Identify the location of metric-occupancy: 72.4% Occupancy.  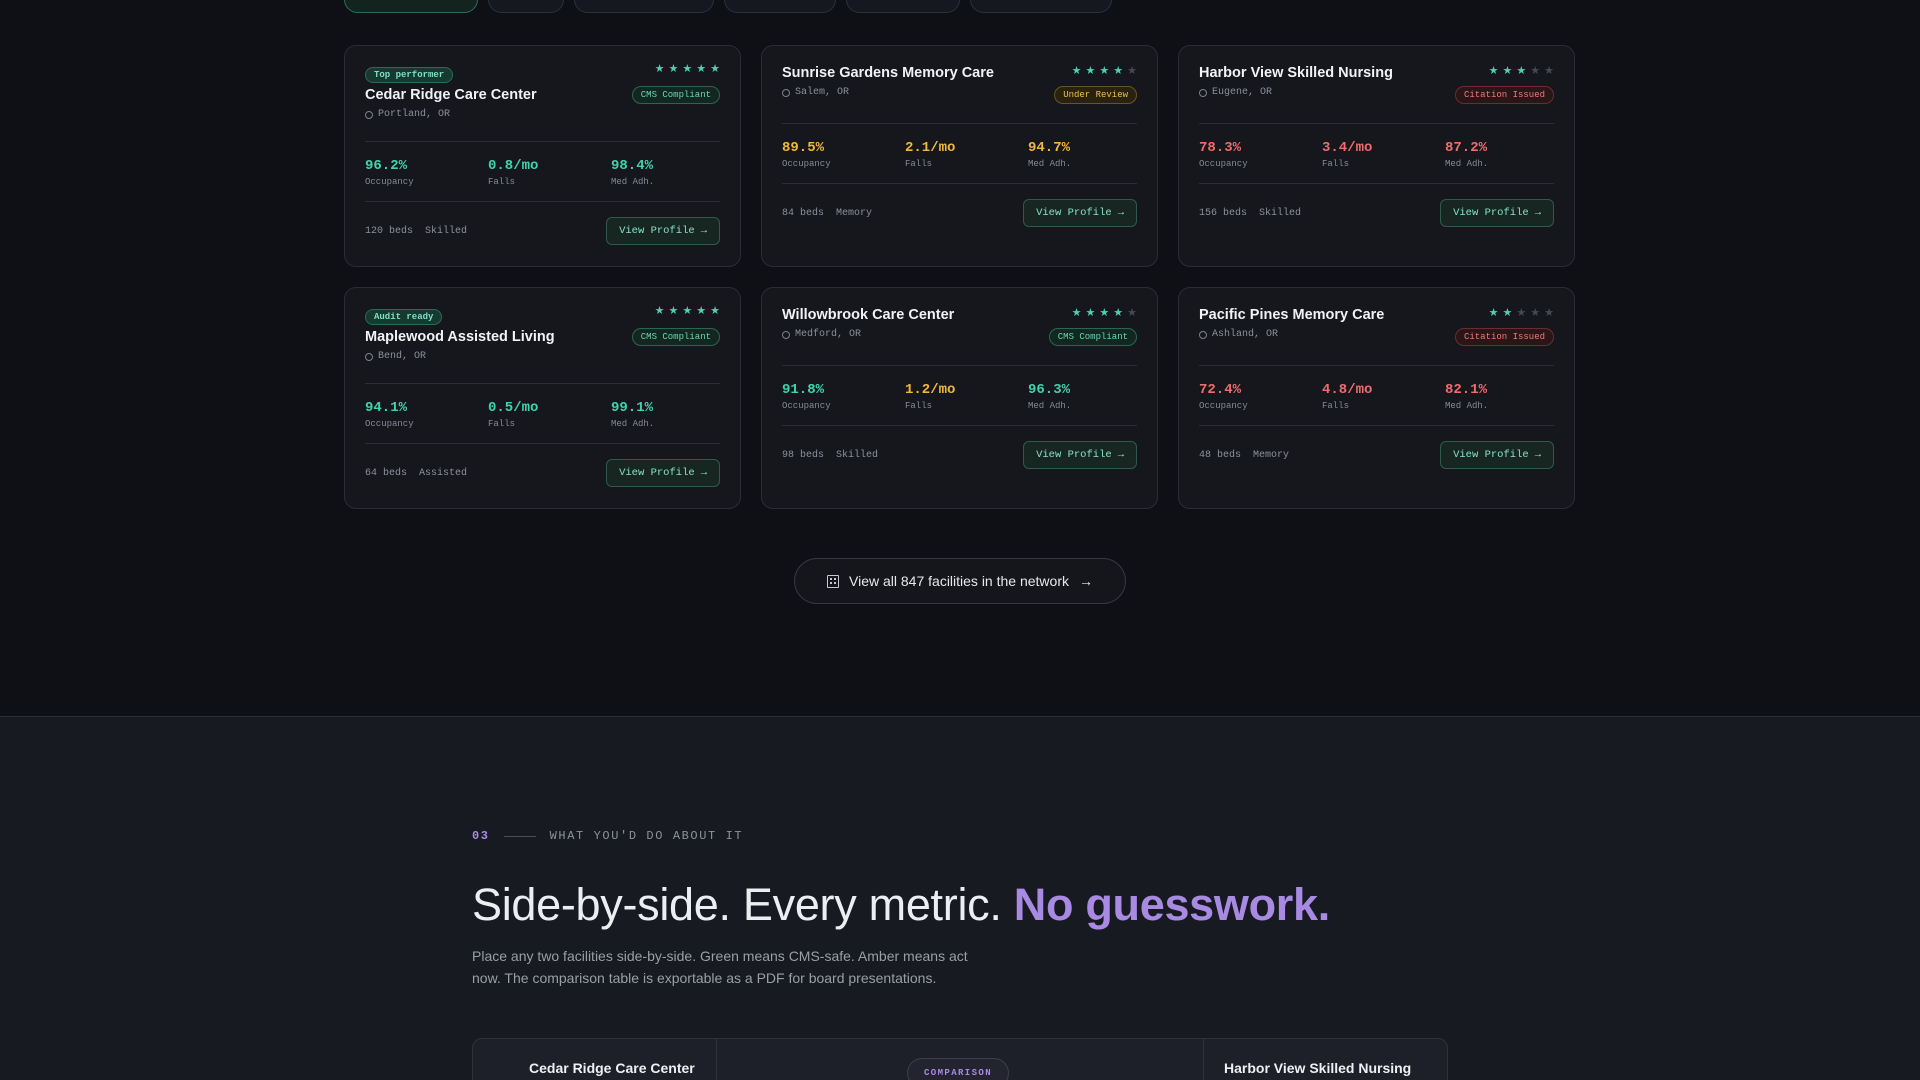
(1260, 403).